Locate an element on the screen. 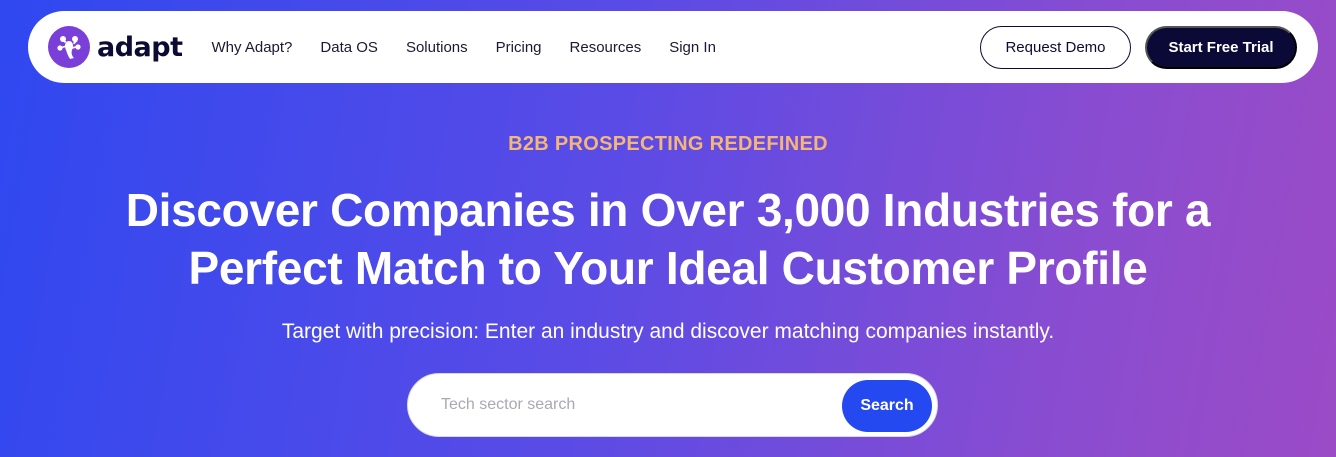  brand-name: adapt is located at coordinates (140, 47).